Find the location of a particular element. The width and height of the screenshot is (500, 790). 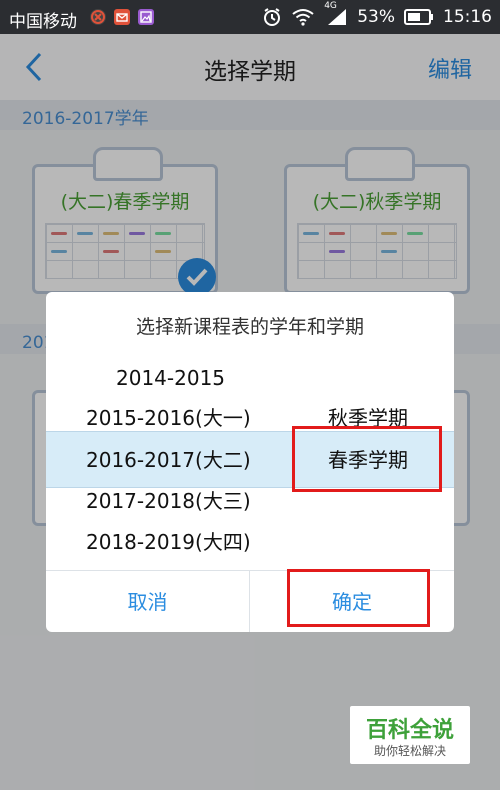

alarm-icon is located at coordinates (272, 17).